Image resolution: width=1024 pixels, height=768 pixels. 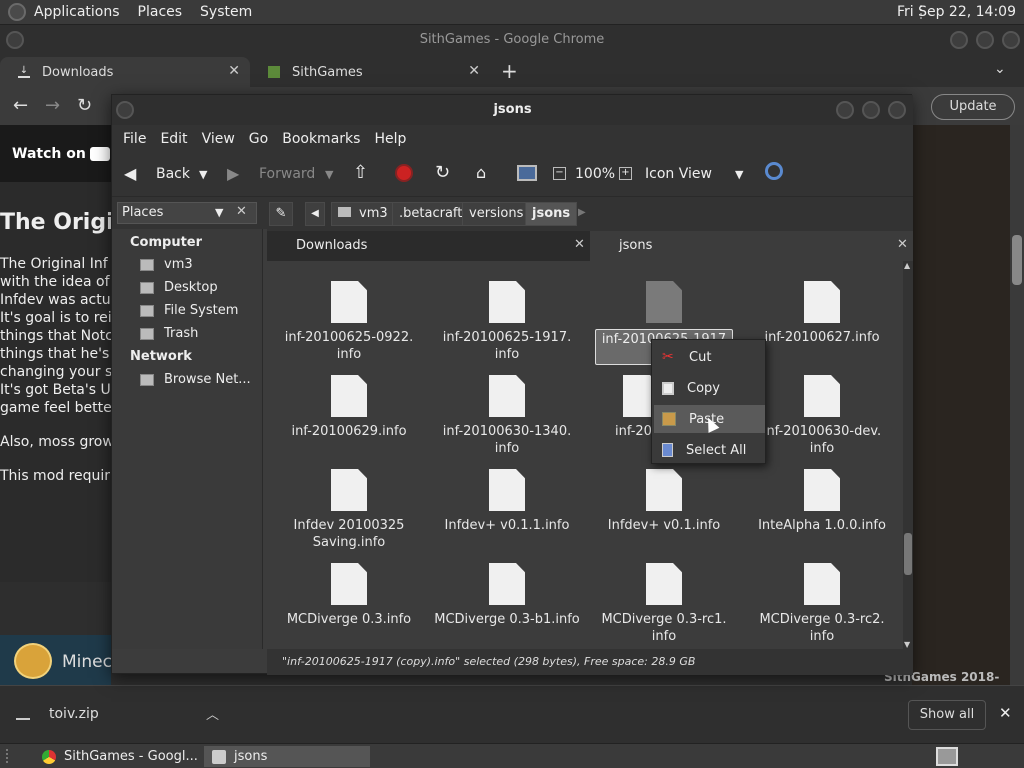 I want to click on fm-scroll-thumb, so click(x=908, y=554).